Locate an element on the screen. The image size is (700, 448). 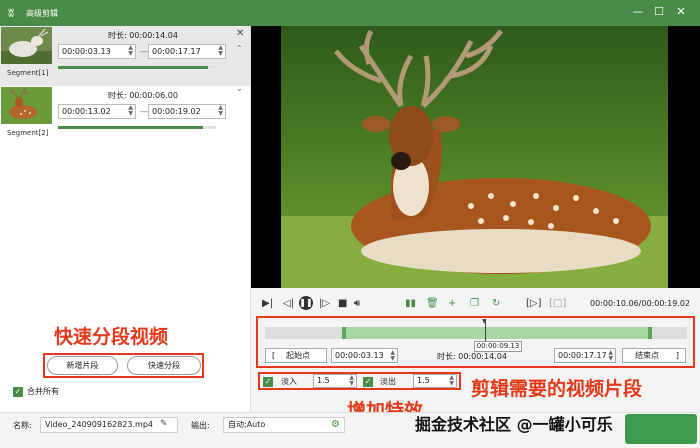
copy-icon: ❐ is located at coordinates (474, 304).